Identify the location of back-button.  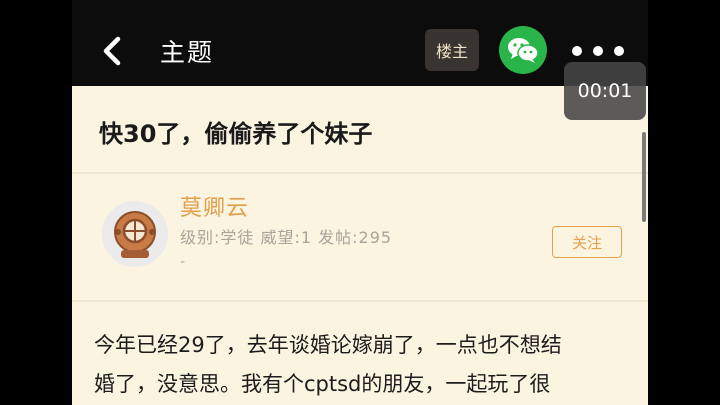
(112, 51).